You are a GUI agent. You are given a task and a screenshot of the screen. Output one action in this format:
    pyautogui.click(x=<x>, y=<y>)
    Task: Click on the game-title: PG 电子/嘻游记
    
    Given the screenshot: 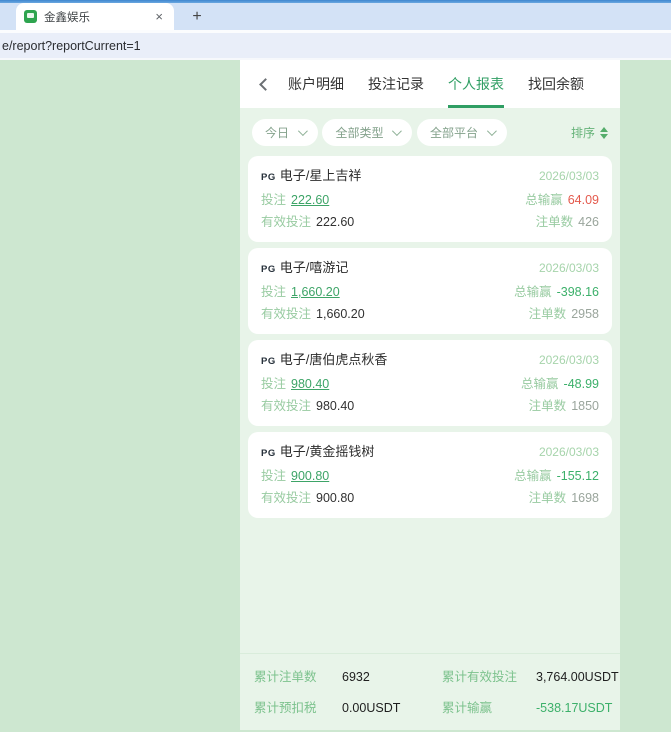 What is the action you would take?
    pyautogui.click(x=304, y=269)
    